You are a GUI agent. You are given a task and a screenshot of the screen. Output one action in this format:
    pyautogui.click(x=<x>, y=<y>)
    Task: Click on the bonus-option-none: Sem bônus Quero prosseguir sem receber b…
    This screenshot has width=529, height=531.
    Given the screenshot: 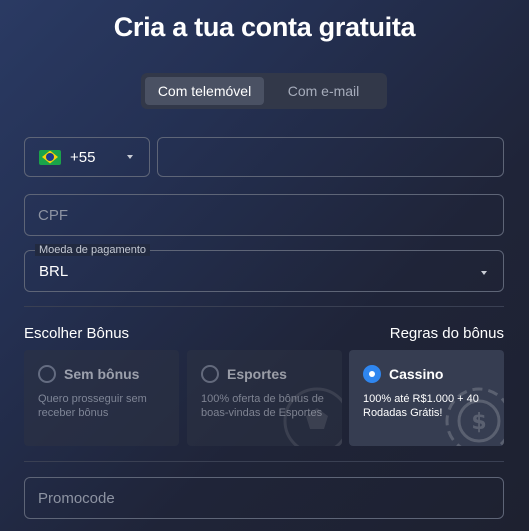 What is the action you would take?
    pyautogui.click(x=101, y=398)
    